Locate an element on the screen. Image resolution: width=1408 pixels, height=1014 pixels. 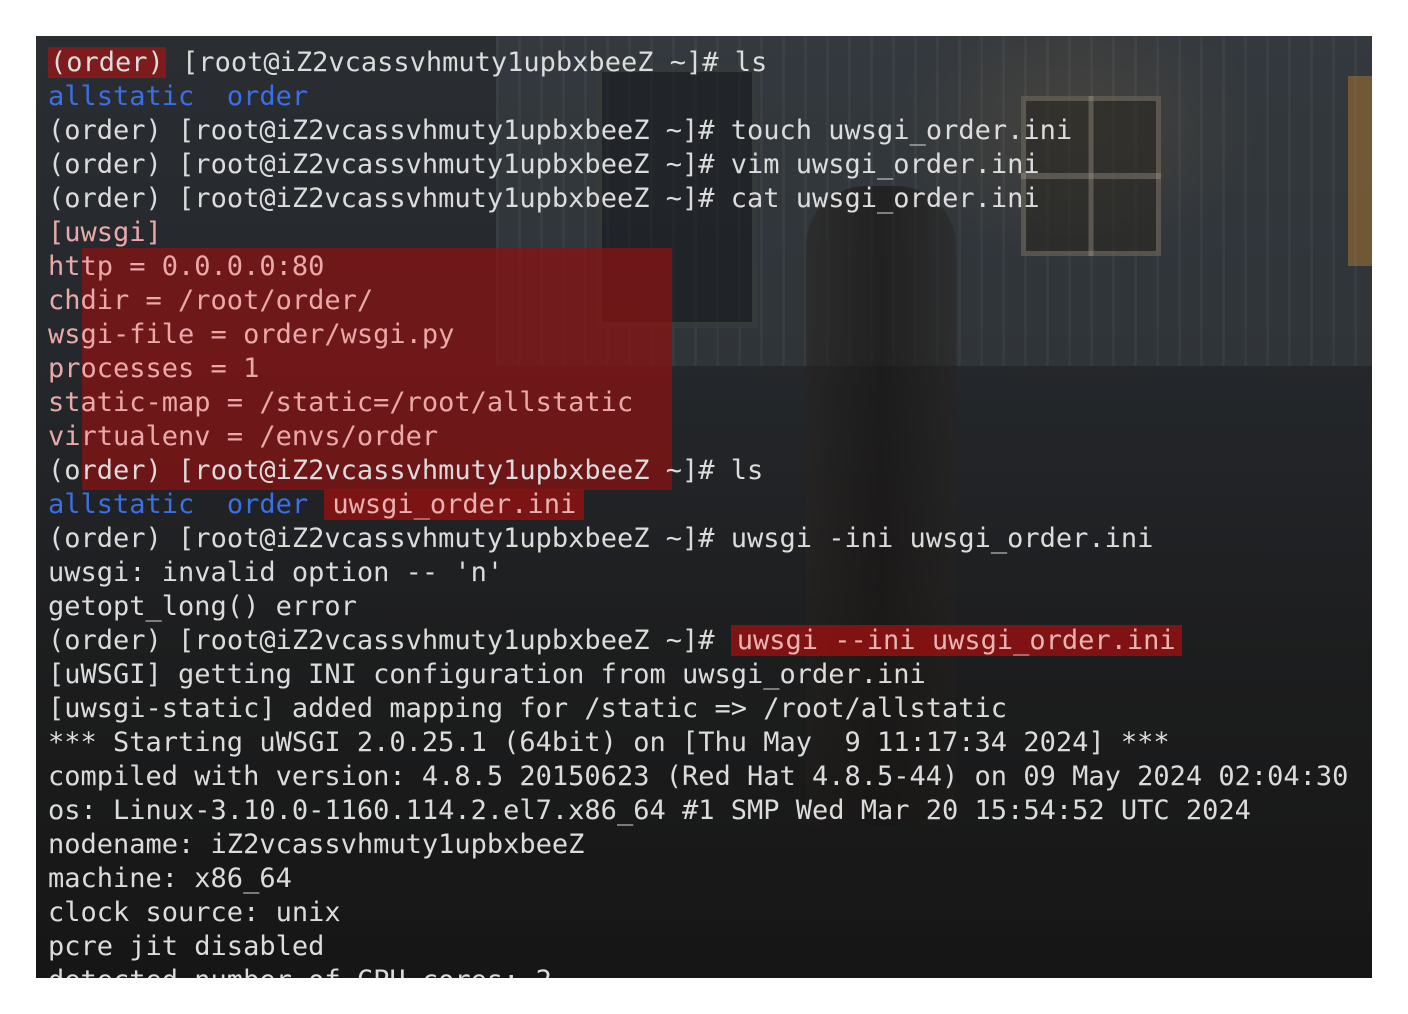
command: vim uwsgi_order.ini is located at coordinates (885, 164).